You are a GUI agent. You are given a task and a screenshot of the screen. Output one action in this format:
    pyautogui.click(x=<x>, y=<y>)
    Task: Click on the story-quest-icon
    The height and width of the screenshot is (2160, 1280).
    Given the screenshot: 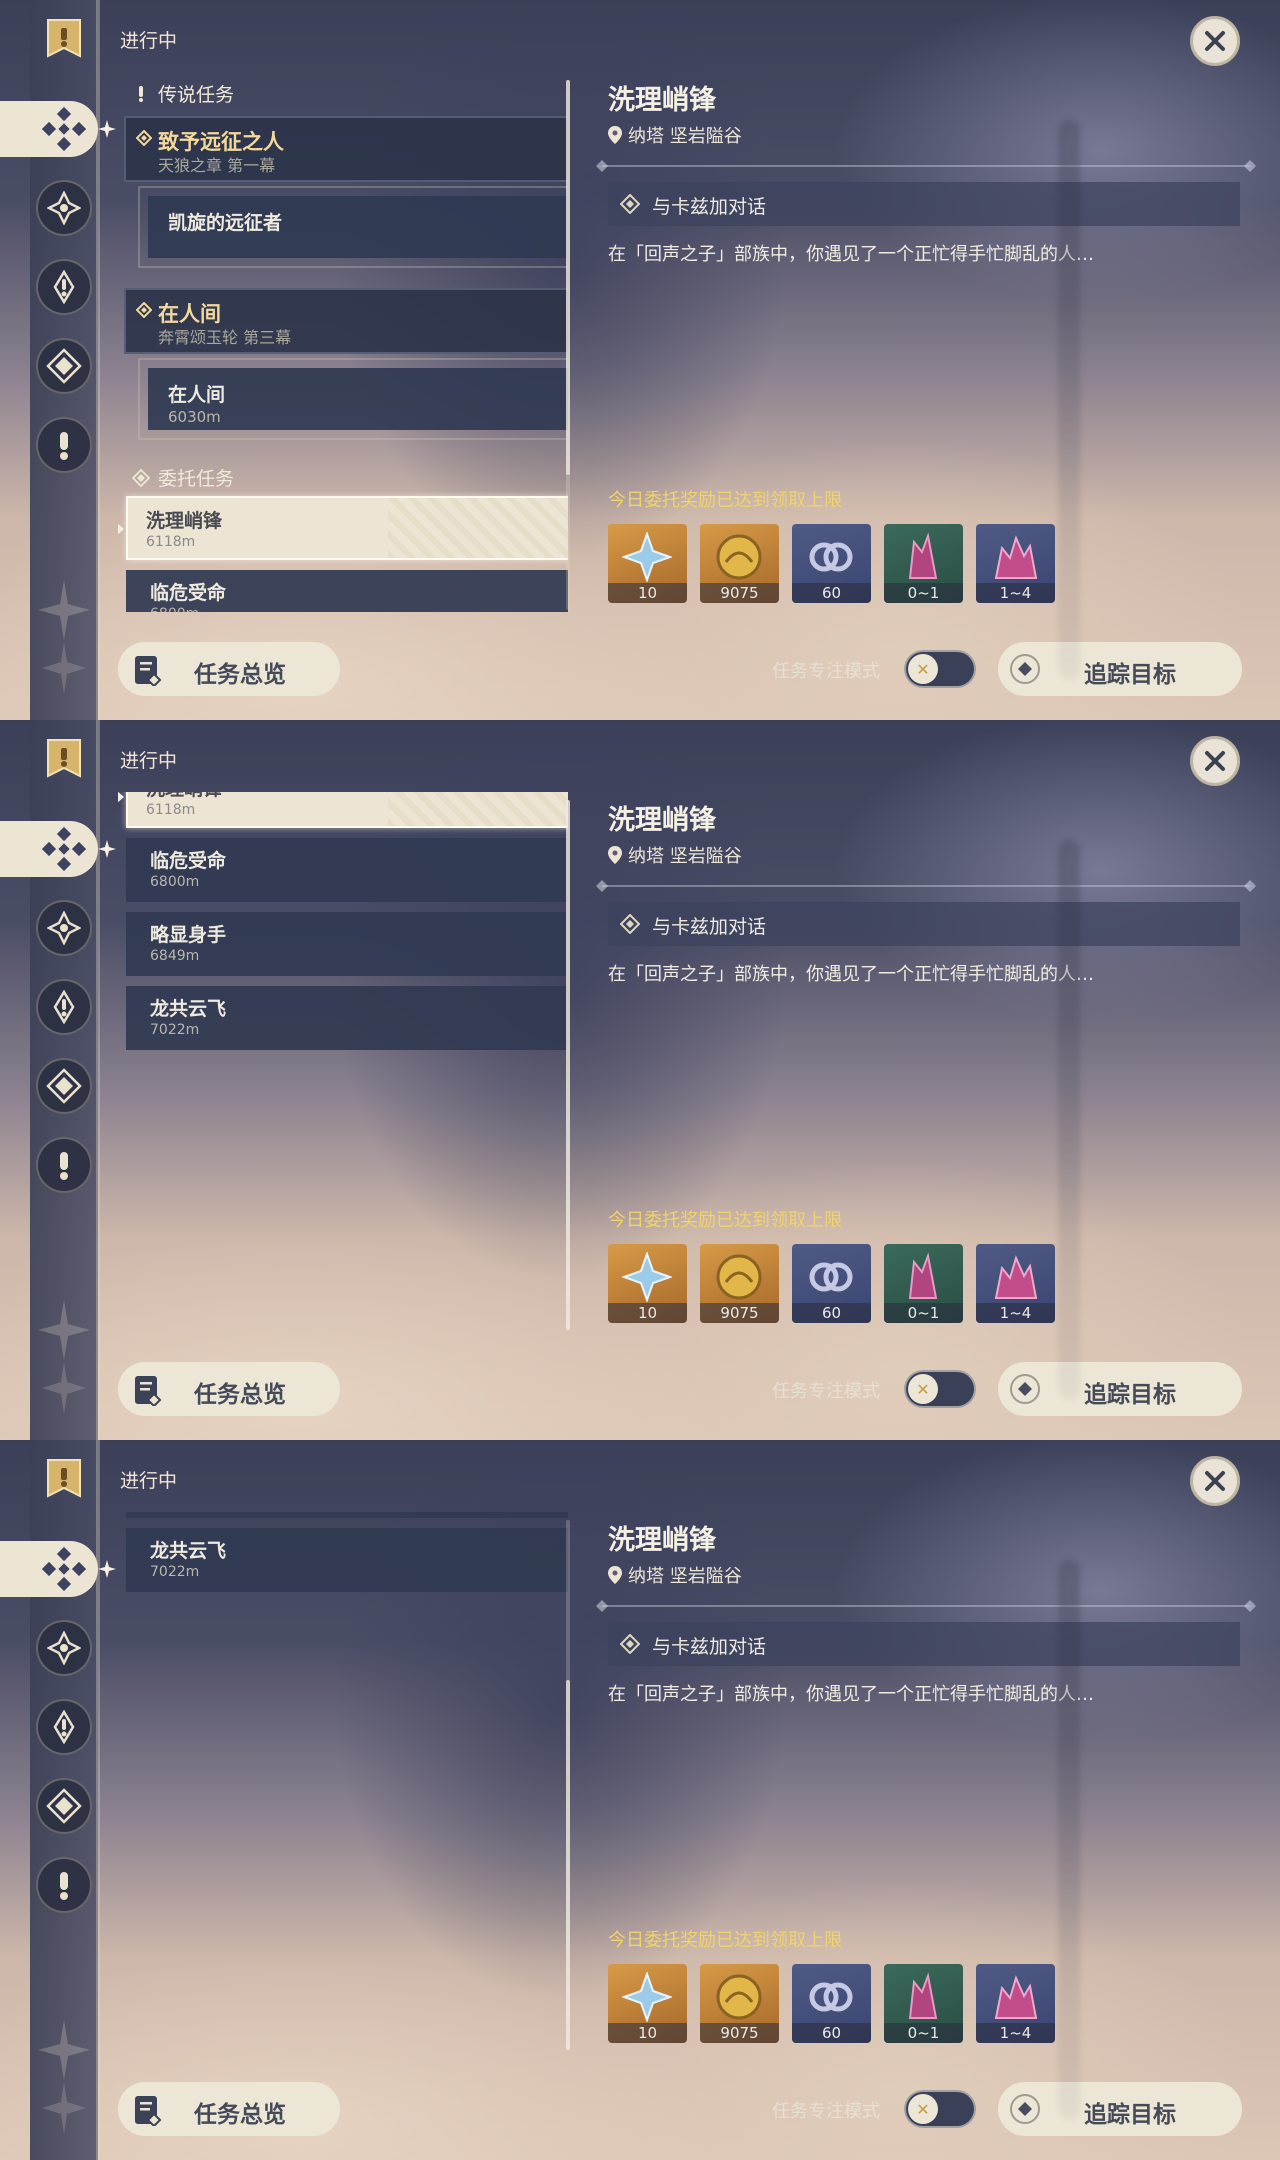 What is the action you would take?
    pyautogui.click(x=64, y=1727)
    